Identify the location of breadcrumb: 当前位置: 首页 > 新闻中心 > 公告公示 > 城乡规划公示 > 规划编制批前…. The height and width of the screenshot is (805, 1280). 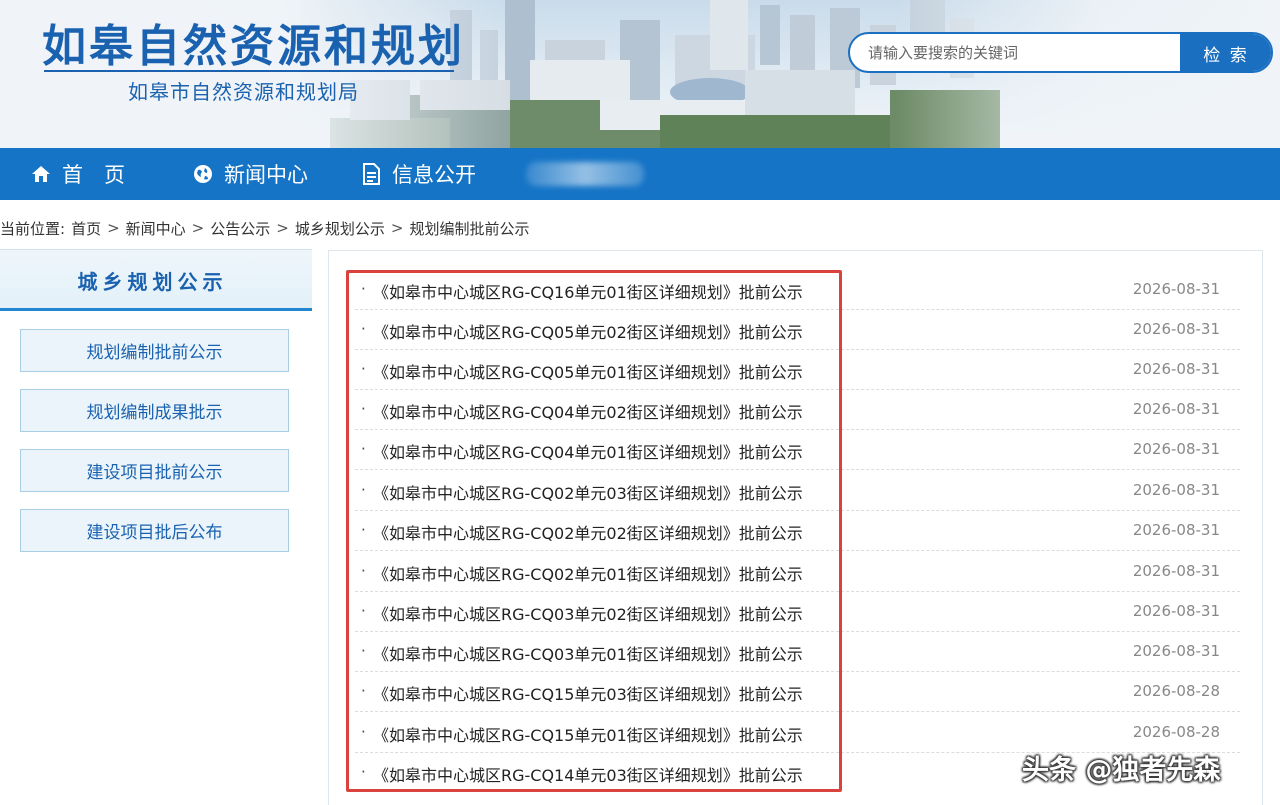
(264, 228).